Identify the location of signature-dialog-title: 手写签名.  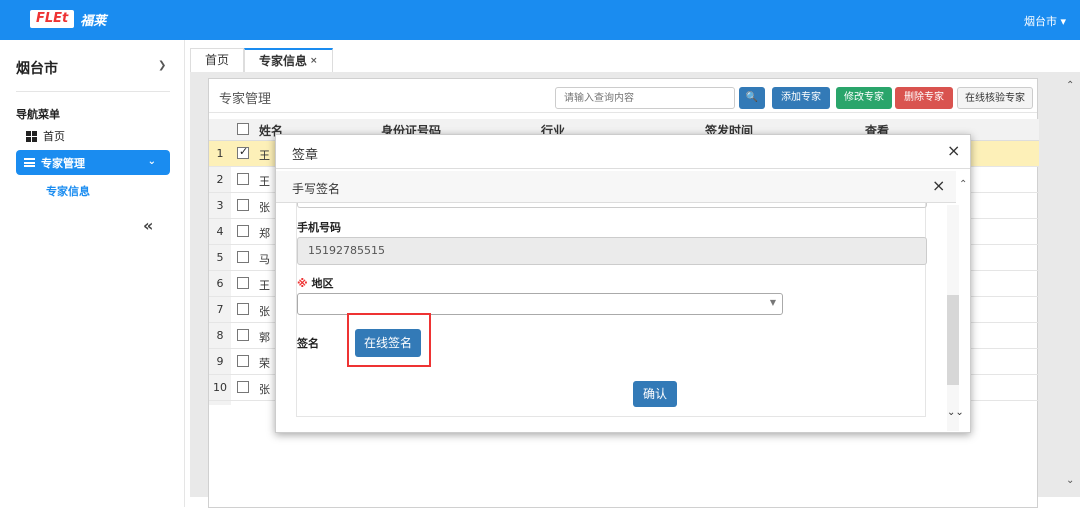
(316, 189).